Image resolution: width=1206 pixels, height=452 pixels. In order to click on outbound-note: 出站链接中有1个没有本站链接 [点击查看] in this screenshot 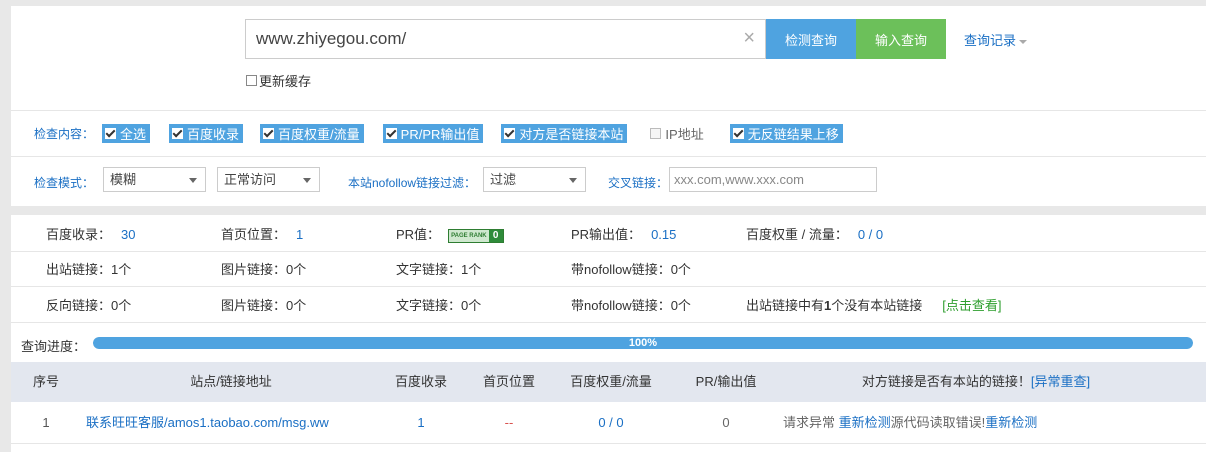, I will do `click(874, 305)`.